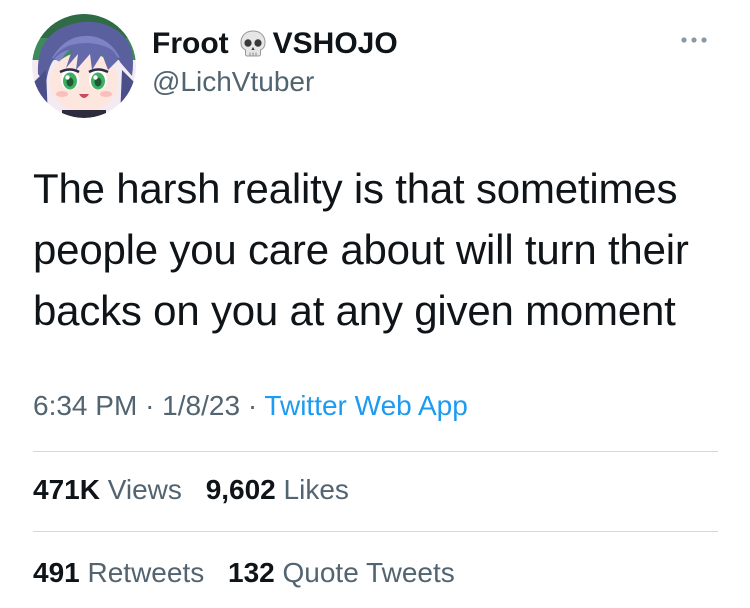 This screenshot has height=608, width=750. I want to click on skull-icon, so click(253, 44).